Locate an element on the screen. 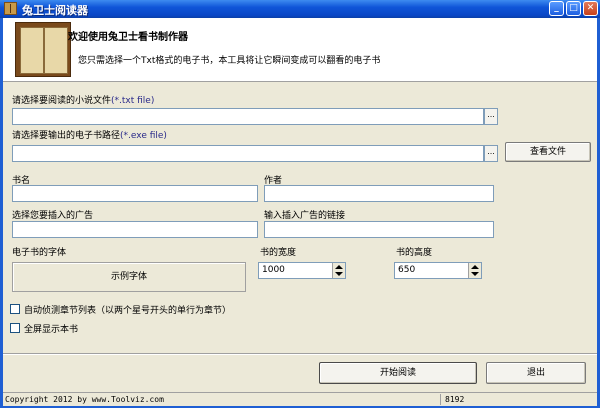  width-spinner: 1000 is located at coordinates (302, 270).